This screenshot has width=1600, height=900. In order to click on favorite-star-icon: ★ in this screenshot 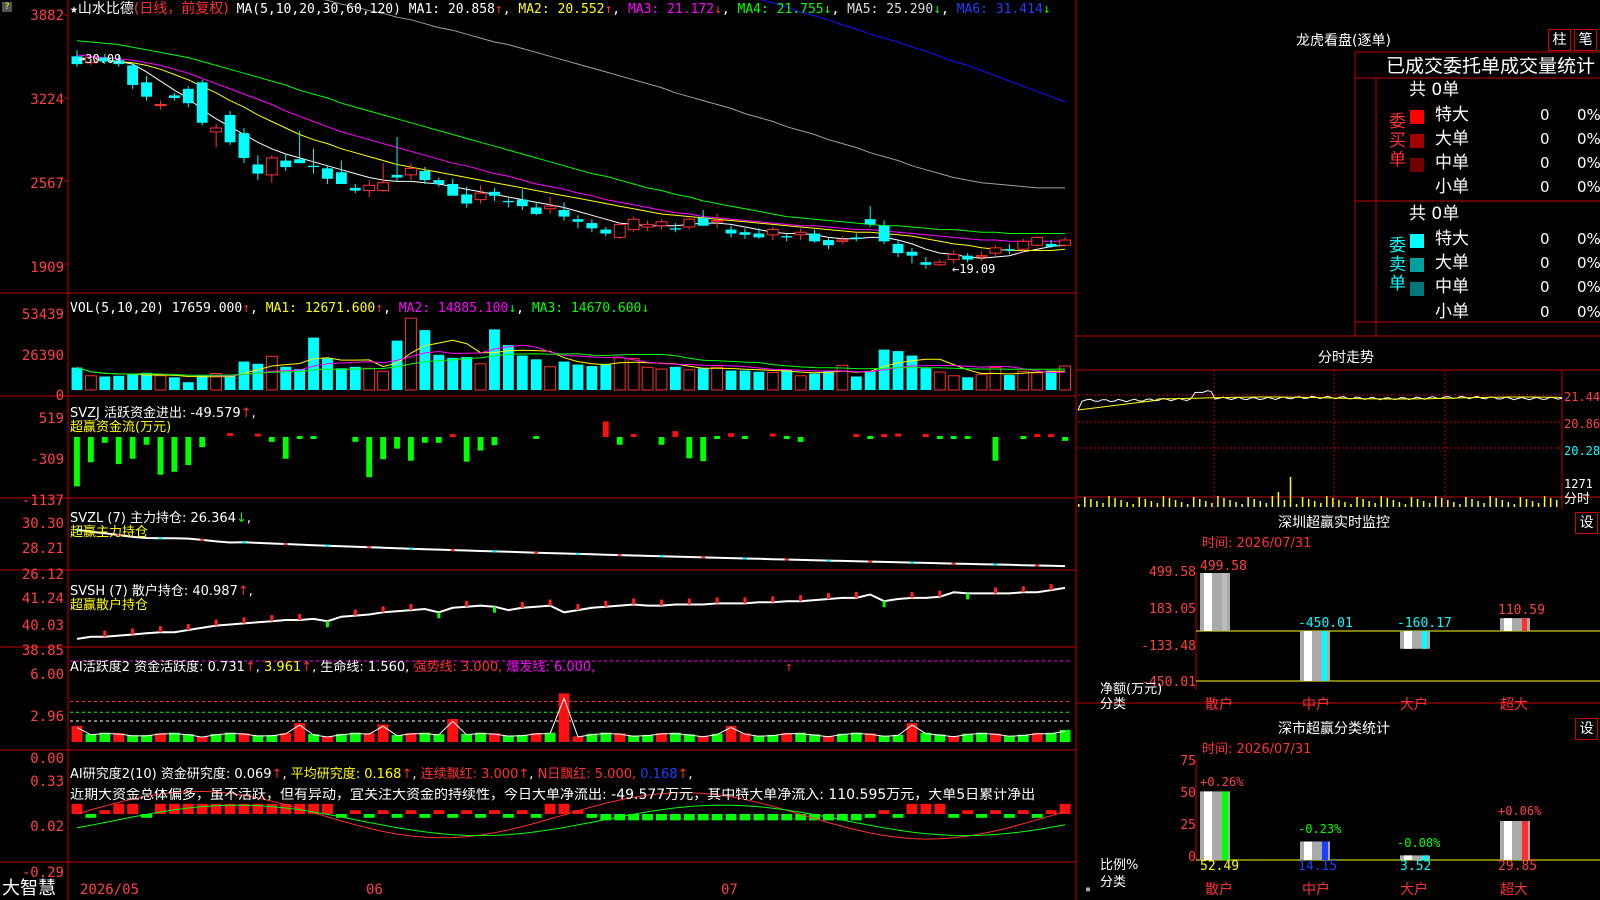, I will do `click(74, 9)`.